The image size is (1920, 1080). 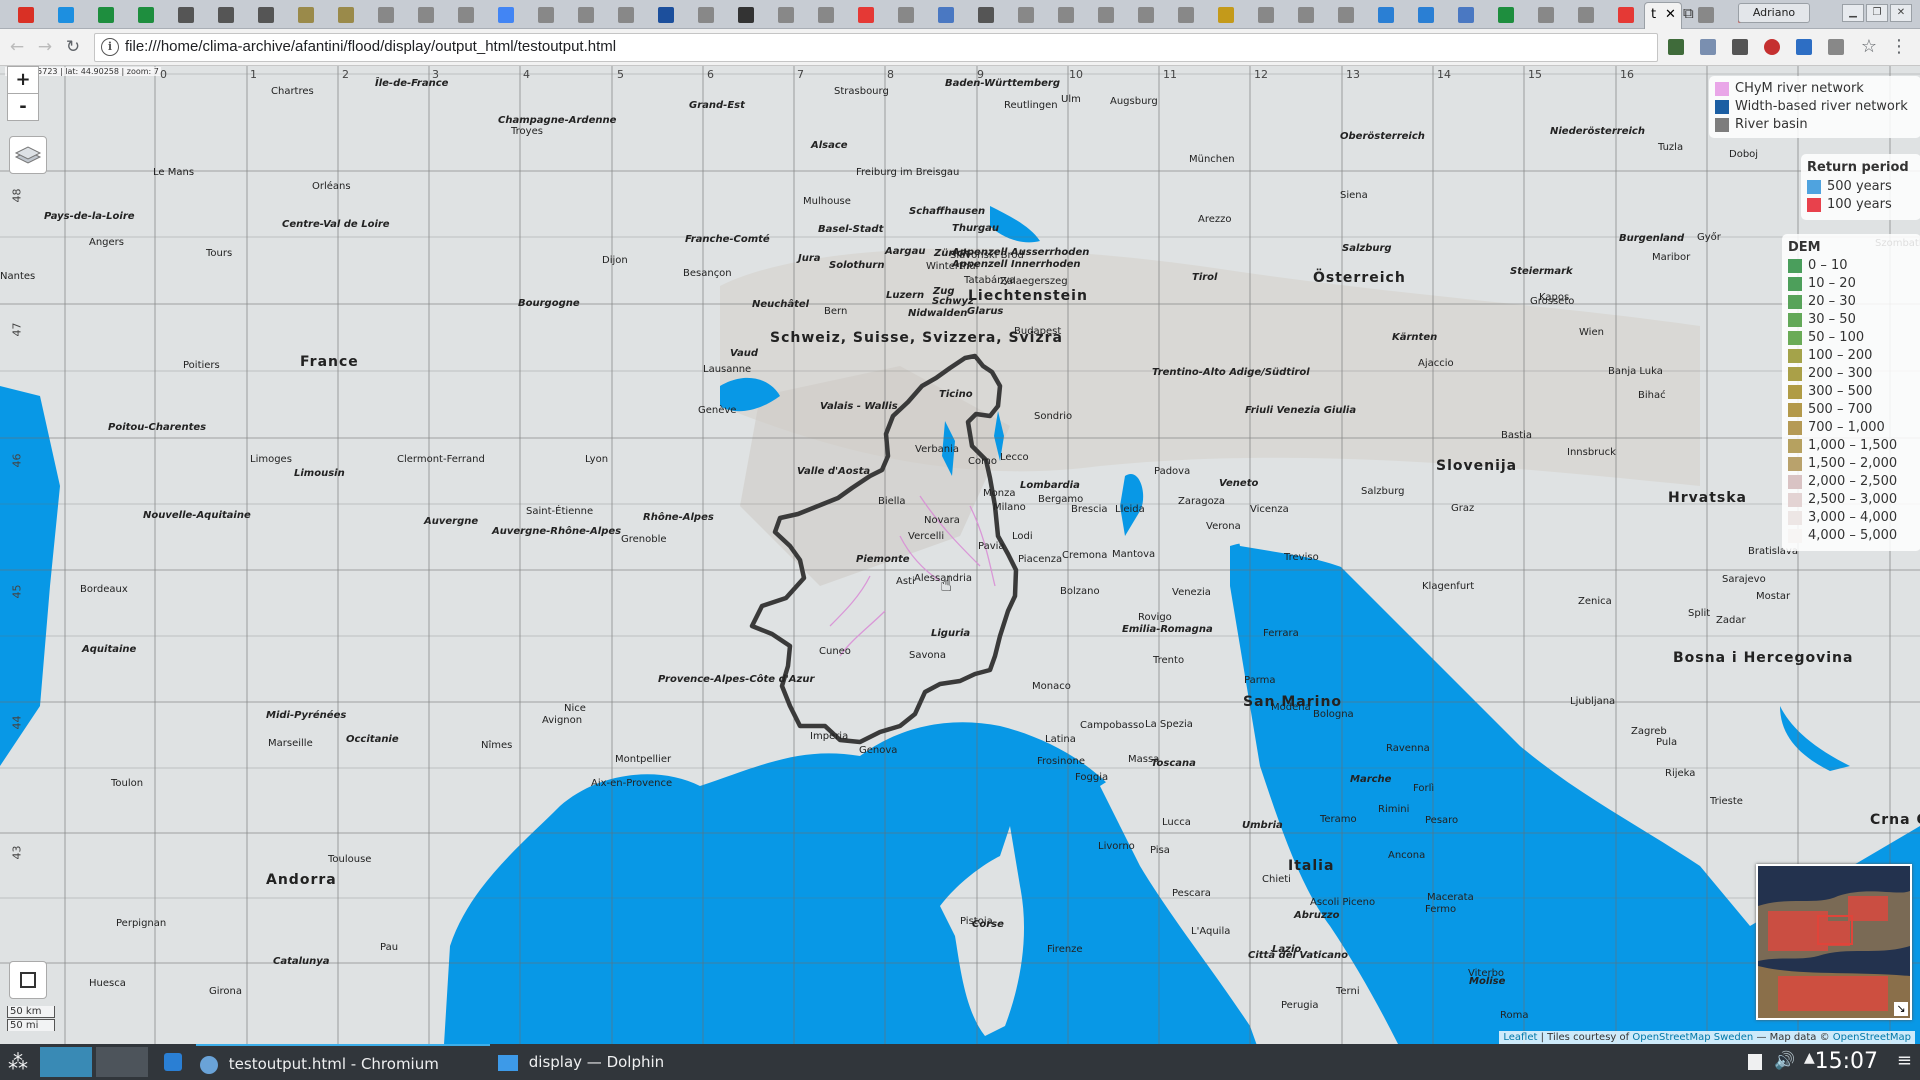 I want to click on menu-icon: ⋮, so click(x=1899, y=47).